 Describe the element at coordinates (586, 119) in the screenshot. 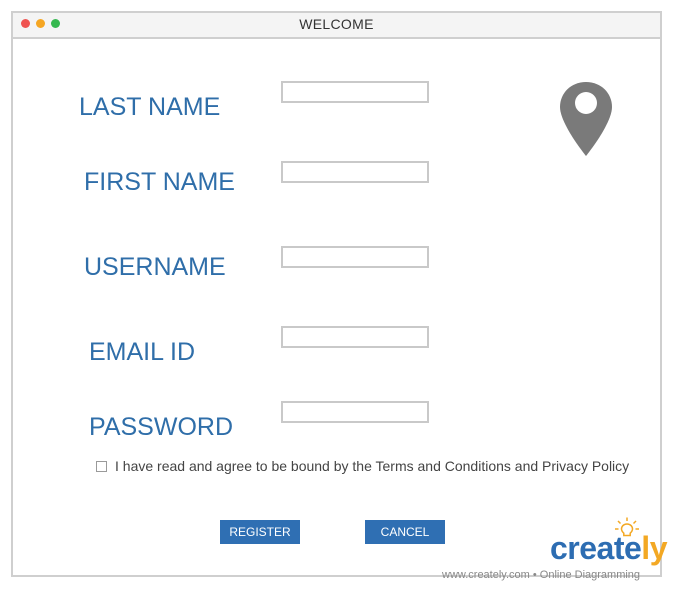

I see `map-pin-icon` at that location.